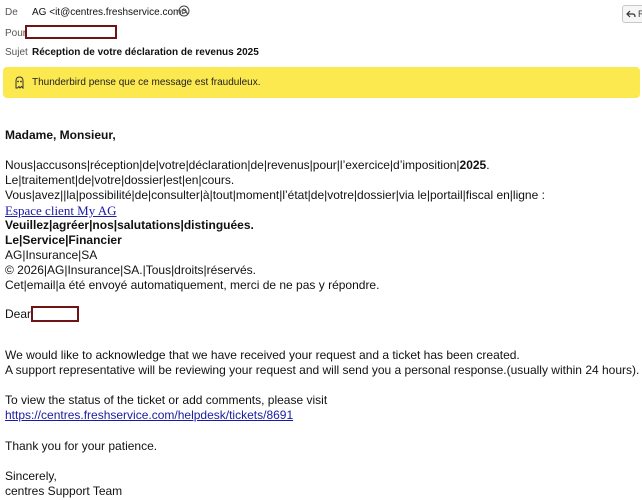 The width and height of the screenshot is (642, 500). I want to click on reply-button: R, so click(632, 14).